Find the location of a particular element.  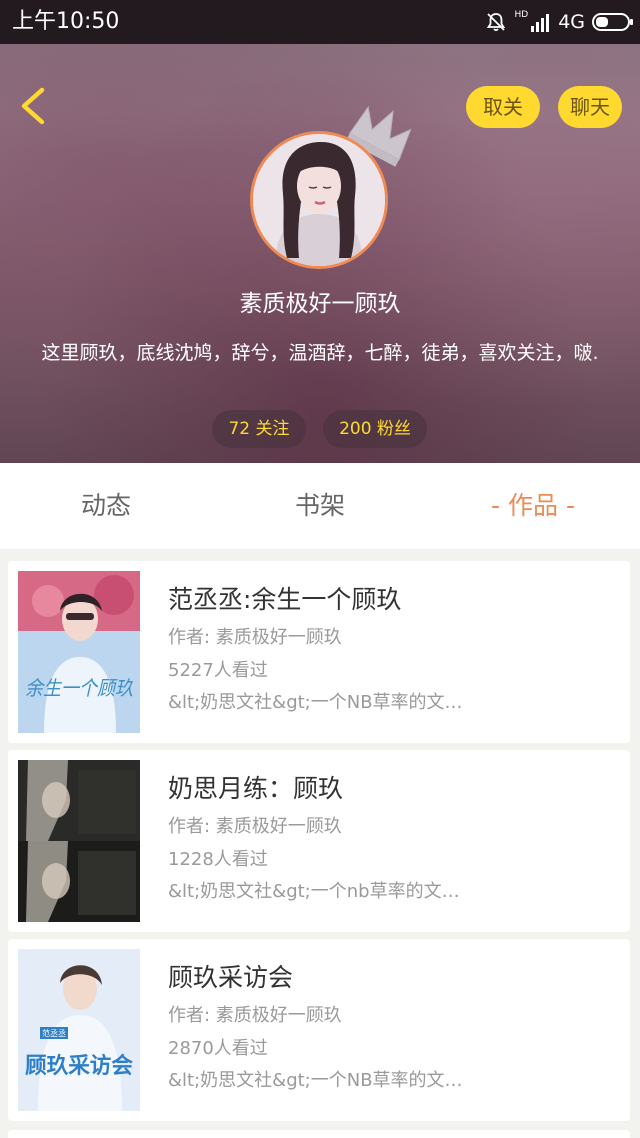

work-views: 1228人看过 is located at coordinates (218, 859).